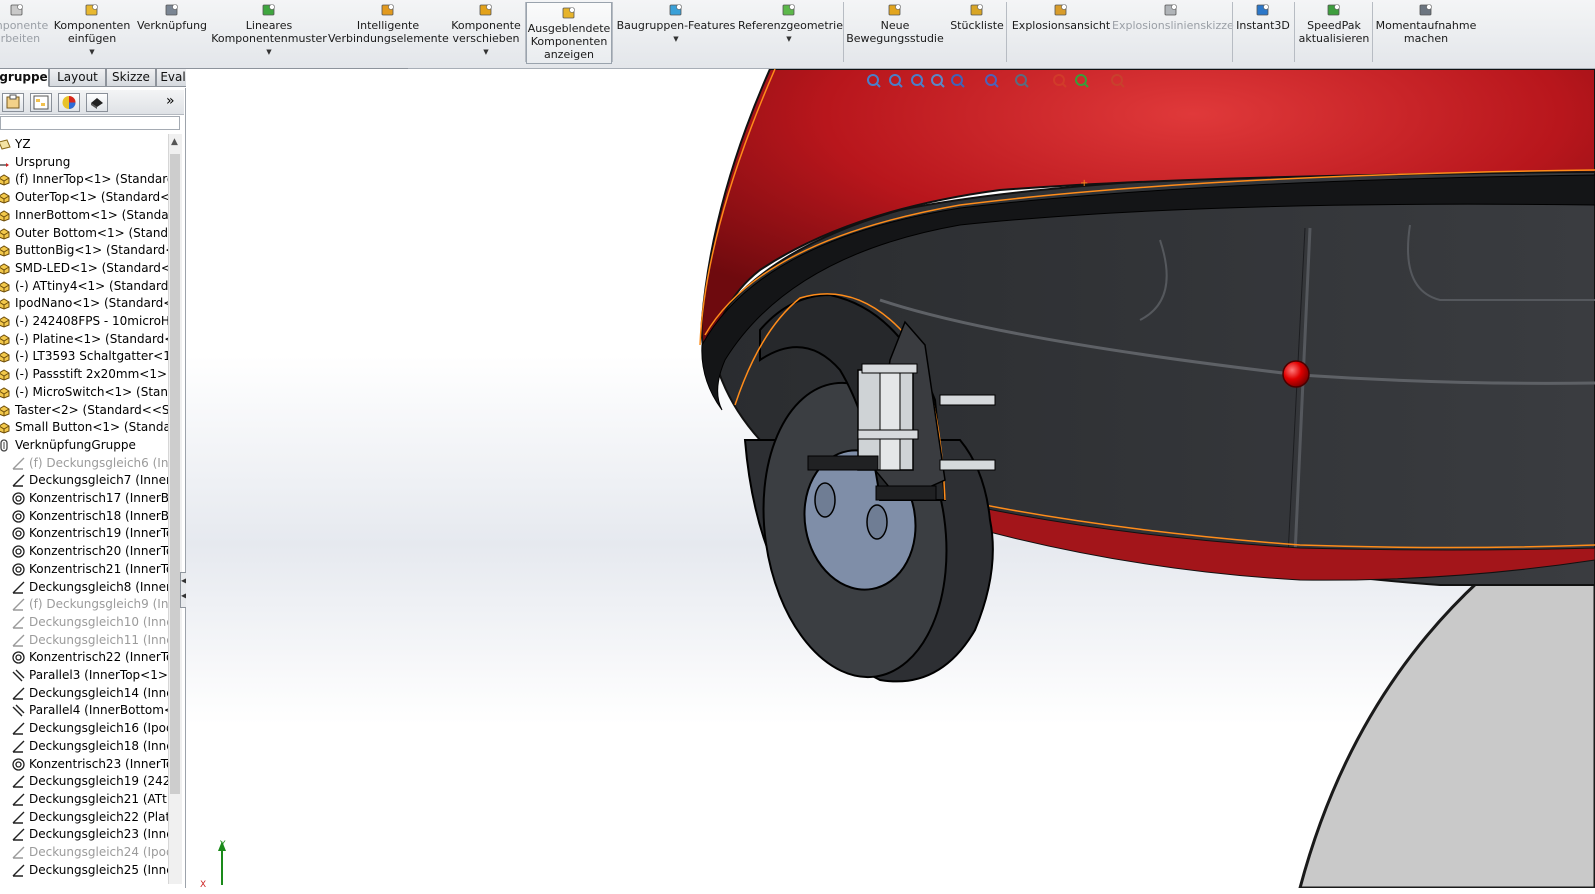 Image resolution: width=1595 pixels, height=894 pixels. I want to click on ribbon-button-1: Komponenten einfügen ▼, so click(92, 33).